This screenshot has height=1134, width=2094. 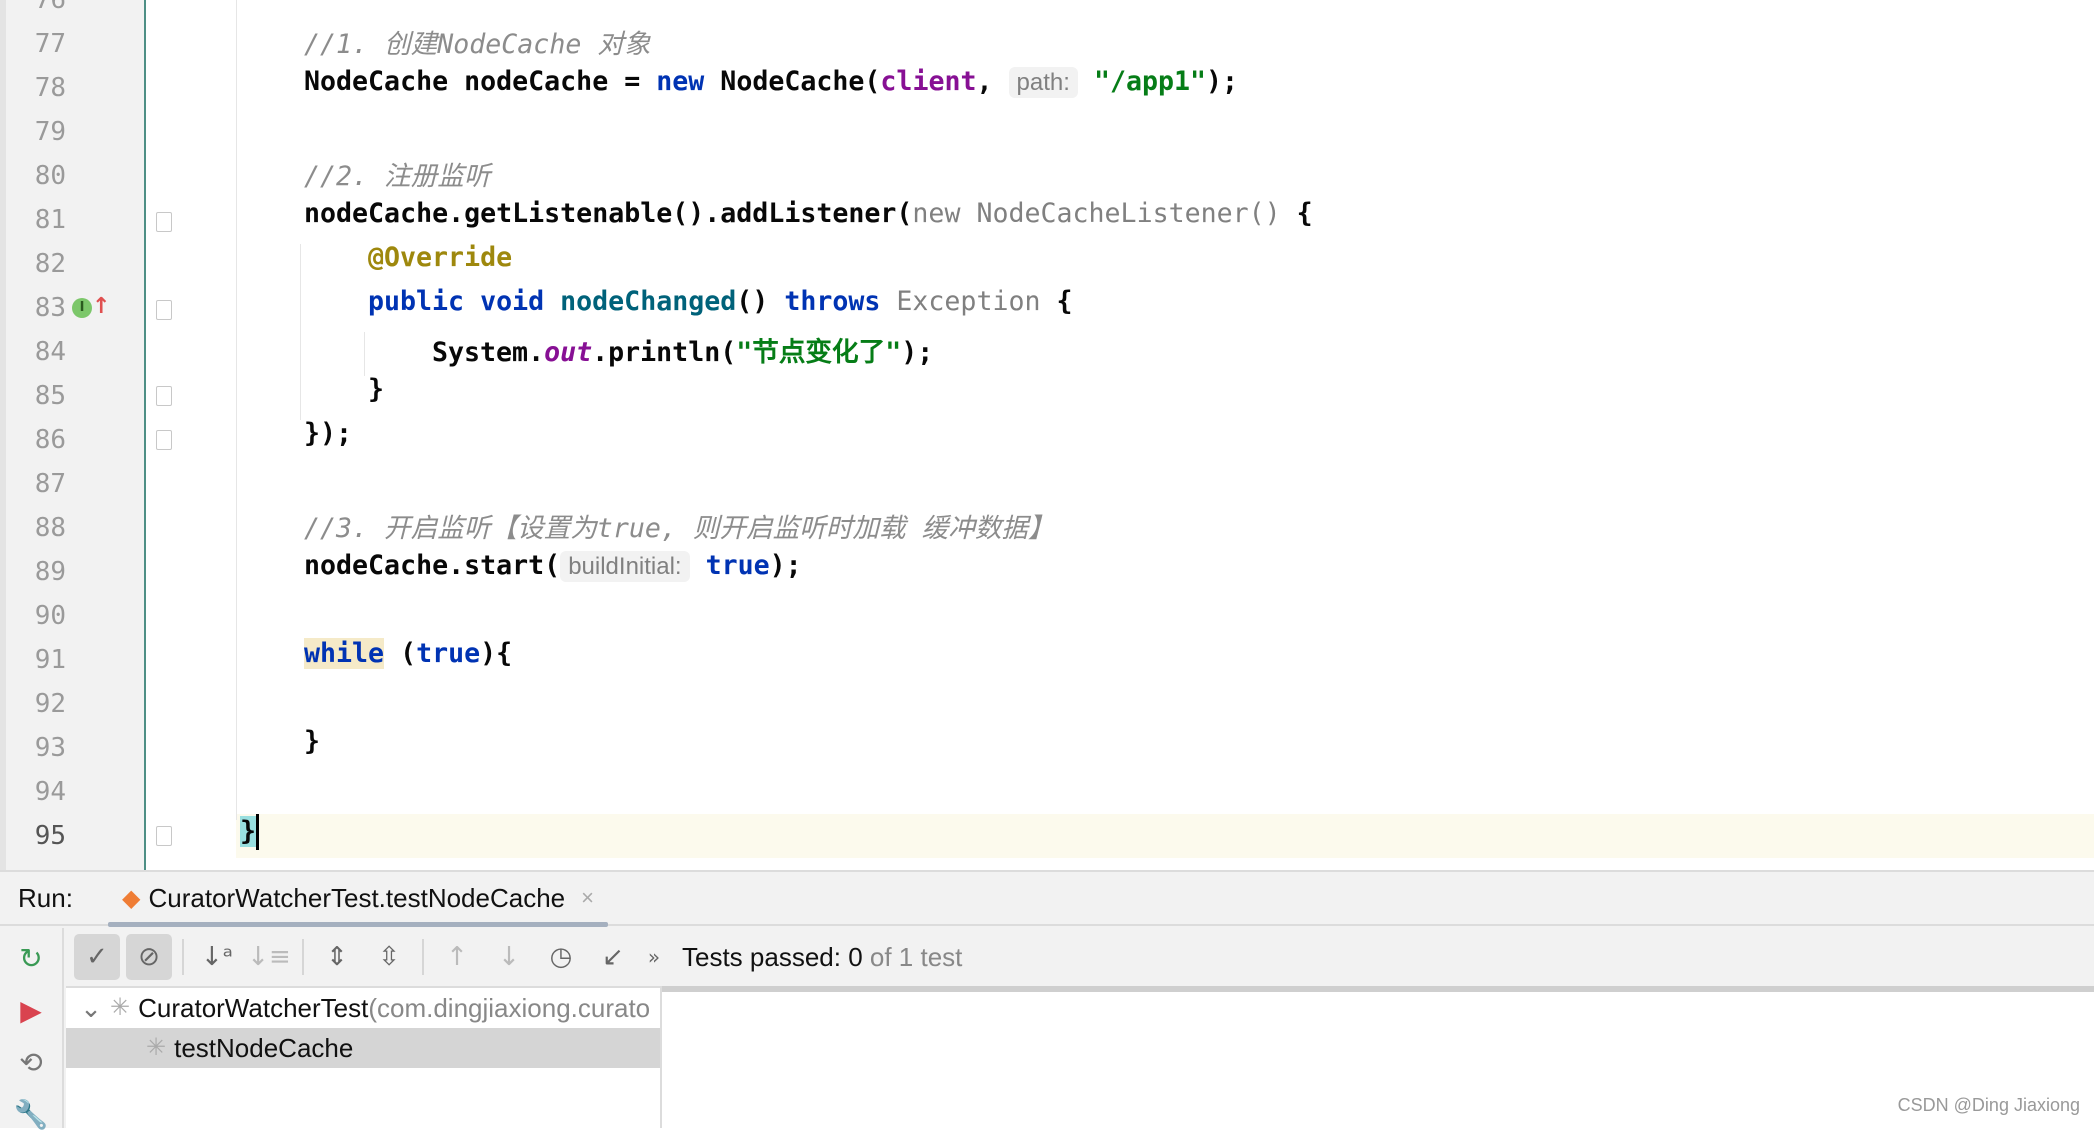 I want to click on line-number: 76, so click(x=50, y=7).